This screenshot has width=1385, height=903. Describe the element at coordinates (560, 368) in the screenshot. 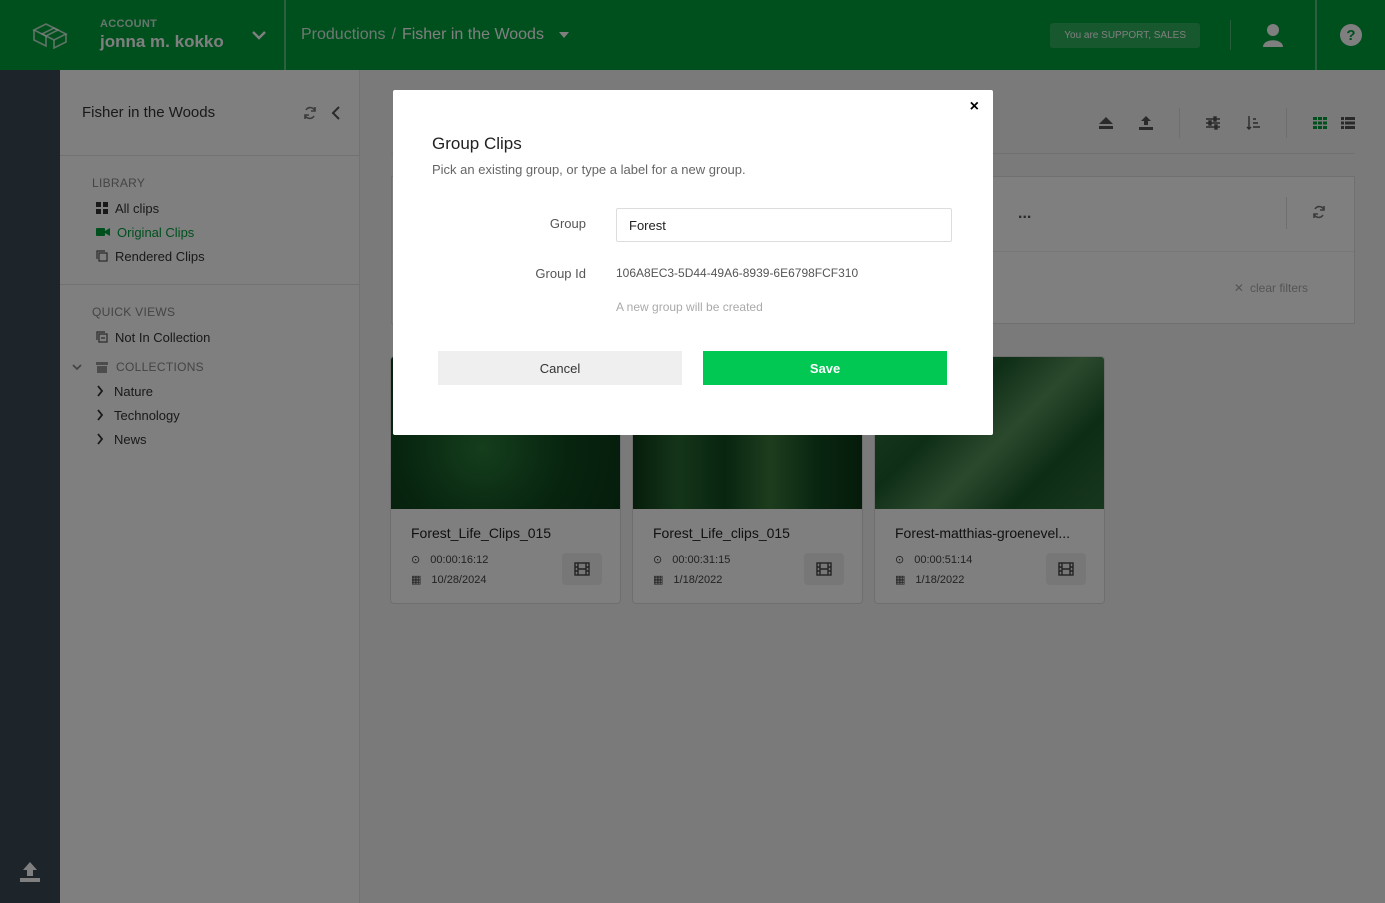

I see `cancel-button: Cancel` at that location.